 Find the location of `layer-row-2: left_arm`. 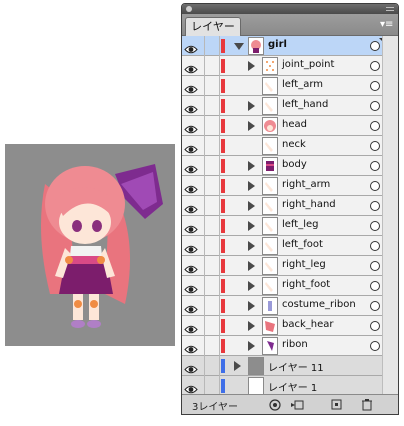

layer-row-2: left_arm is located at coordinates (290, 86).